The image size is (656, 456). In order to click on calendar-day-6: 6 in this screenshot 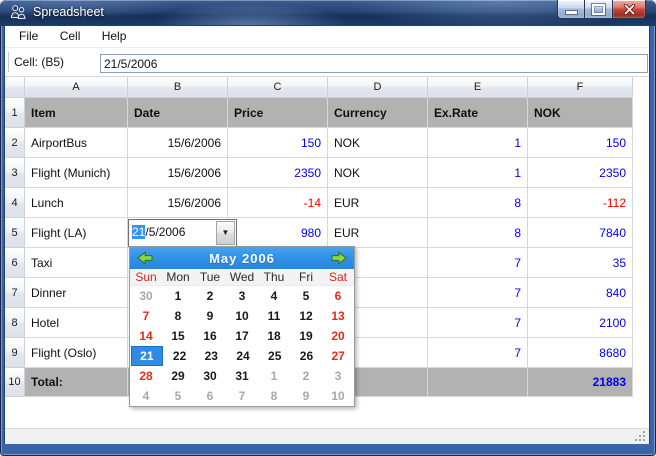, I will do `click(338, 296)`.